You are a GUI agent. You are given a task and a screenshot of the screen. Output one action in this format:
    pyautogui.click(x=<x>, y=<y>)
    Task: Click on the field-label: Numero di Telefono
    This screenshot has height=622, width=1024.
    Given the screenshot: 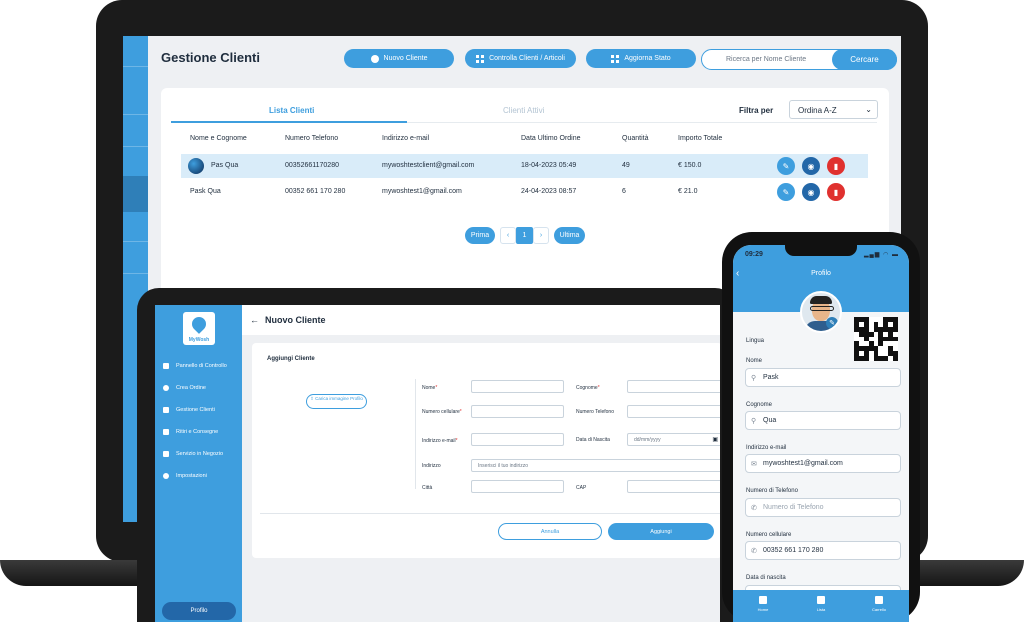 What is the action you would take?
    pyautogui.click(x=772, y=491)
    